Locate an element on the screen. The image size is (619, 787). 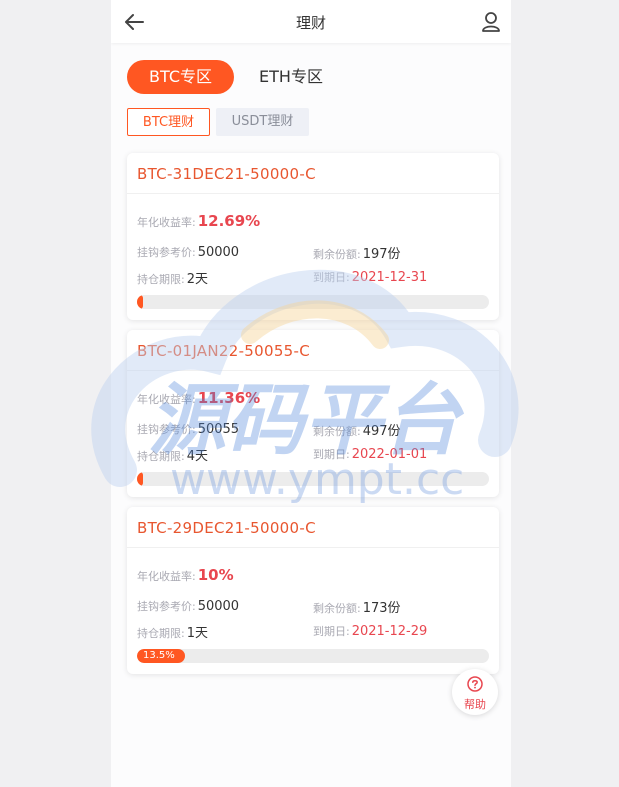
term-field: 持仓期限: 2天 is located at coordinates (172, 277).